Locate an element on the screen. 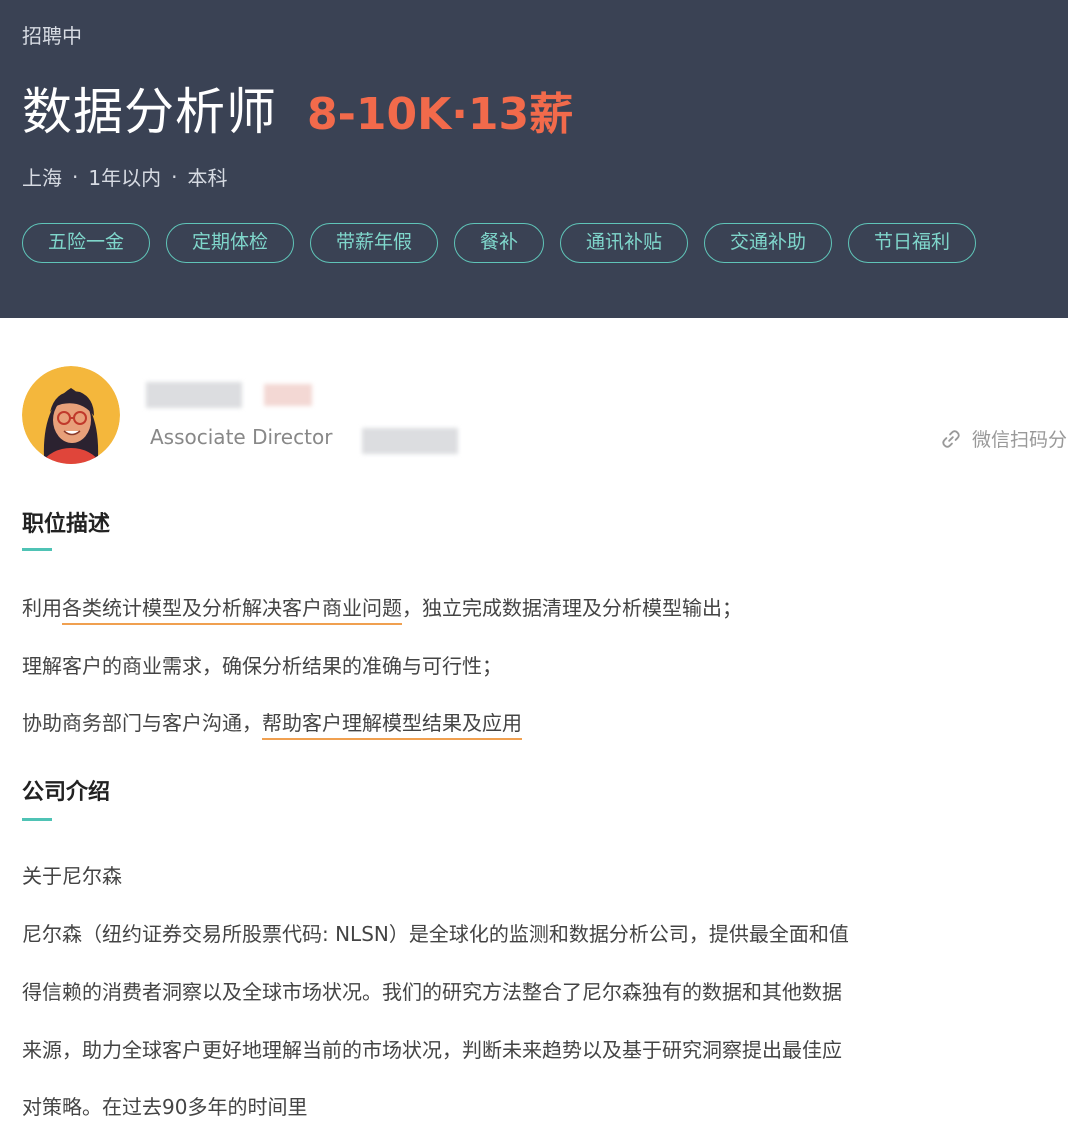 The image size is (1068, 1144). title-row: 数据分析师 8-10K·13薪 is located at coordinates (297, 108).